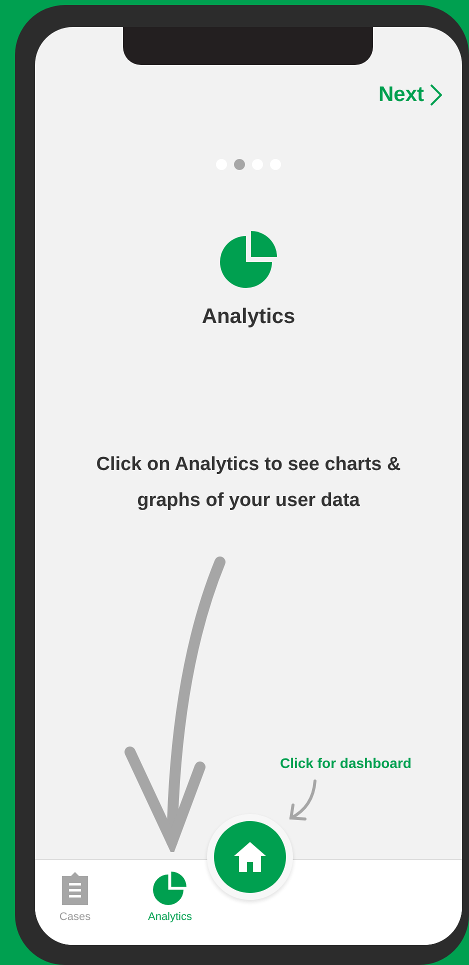 The width and height of the screenshot is (469, 965). I want to click on home-button, so click(250, 857).